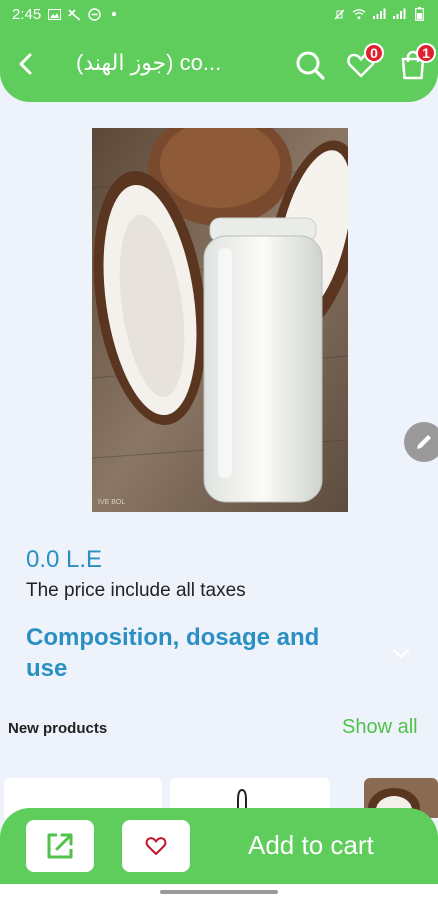 The image size is (438, 900). I want to click on favorite-button, so click(156, 846).